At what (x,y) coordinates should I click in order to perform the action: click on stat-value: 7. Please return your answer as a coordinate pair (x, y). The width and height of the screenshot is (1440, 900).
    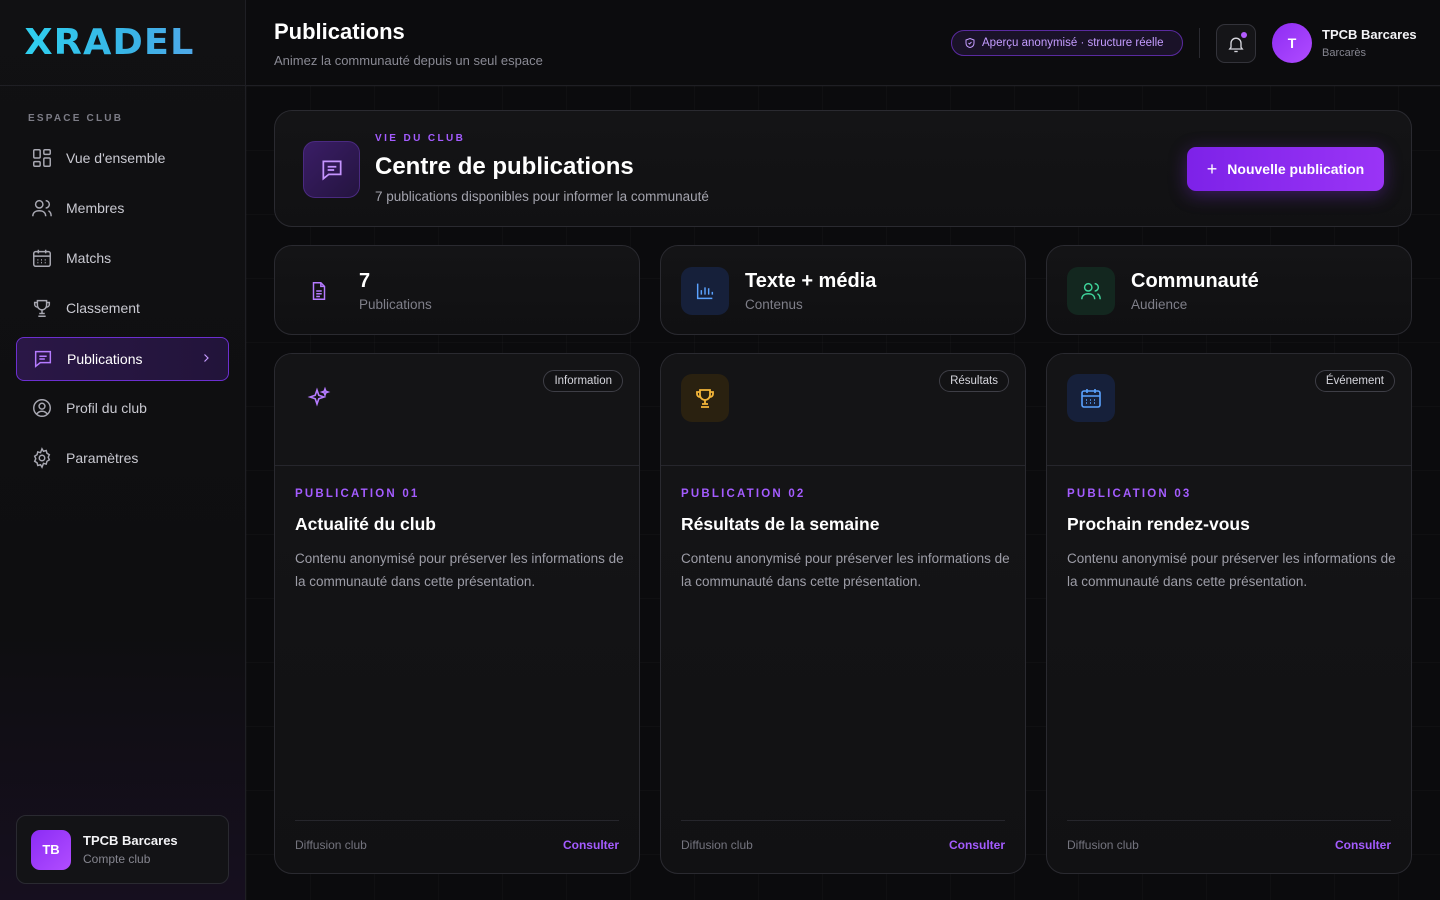
    Looking at the image, I should click on (365, 281).